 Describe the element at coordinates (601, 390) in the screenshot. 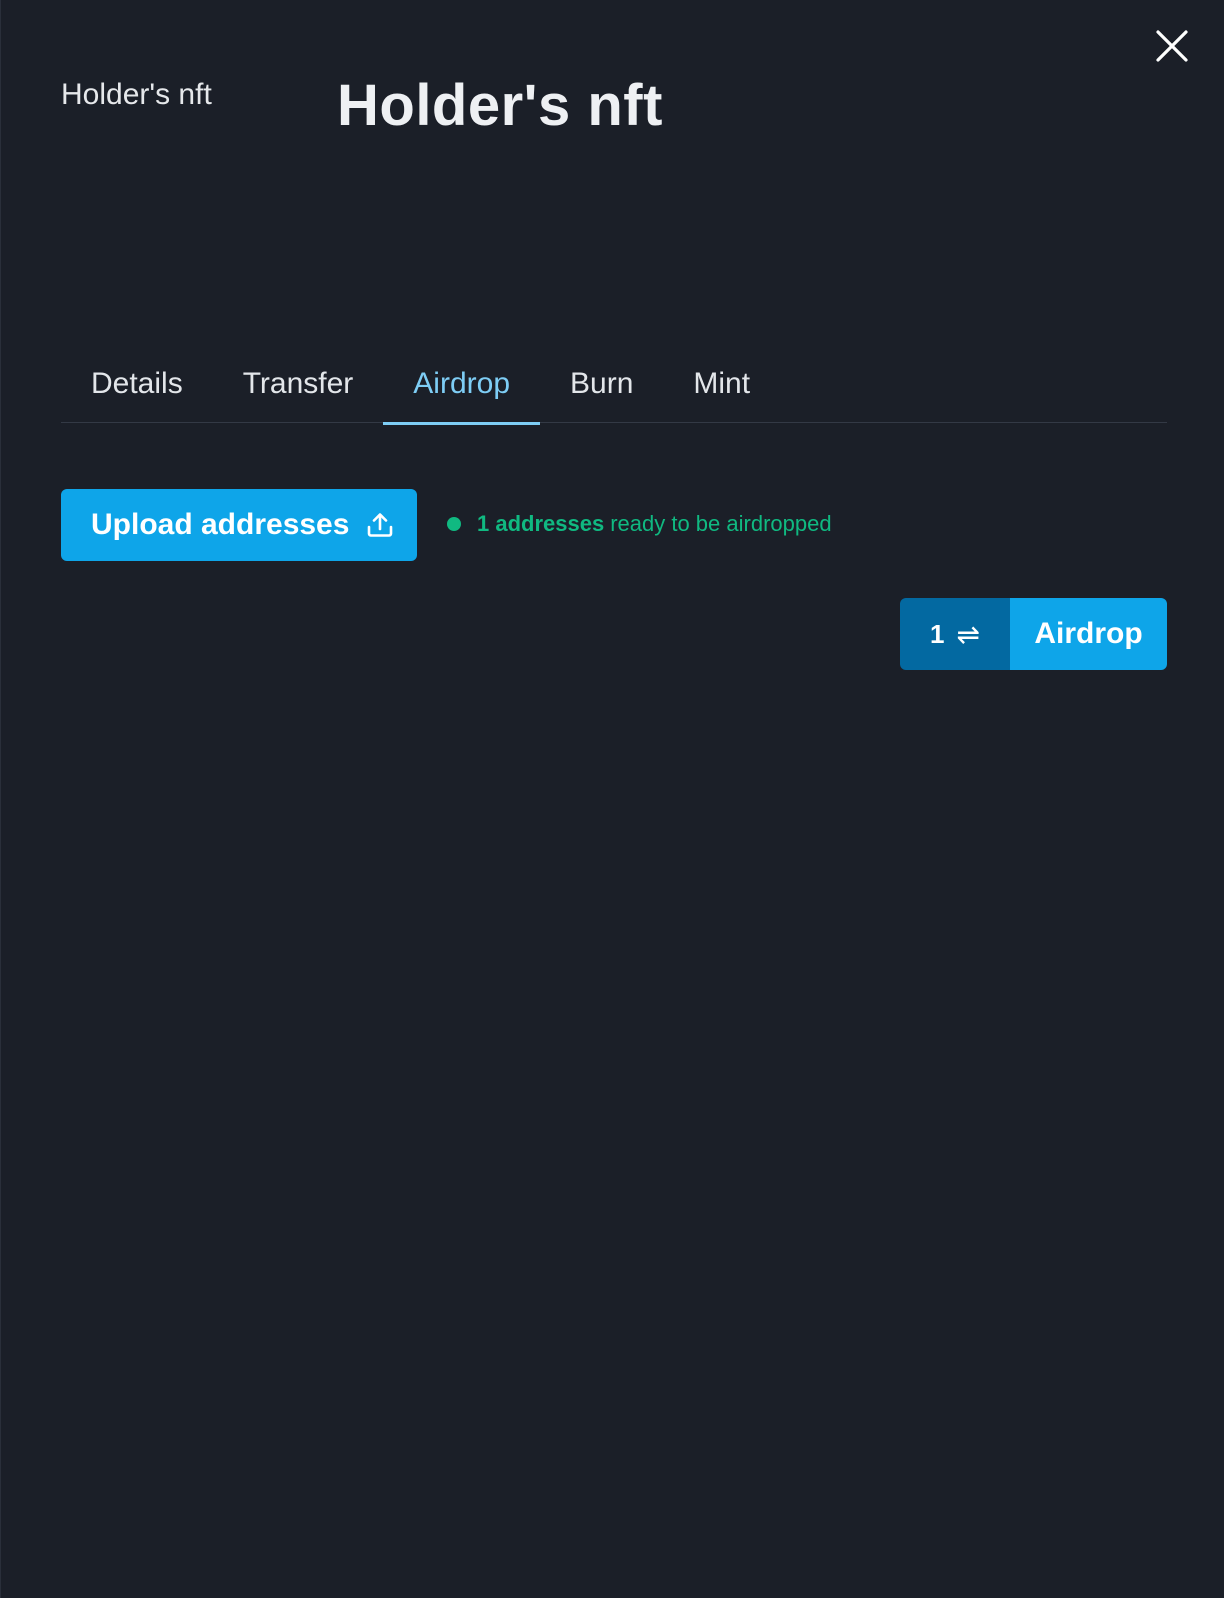

I see `tab-burn: Burn` at that location.